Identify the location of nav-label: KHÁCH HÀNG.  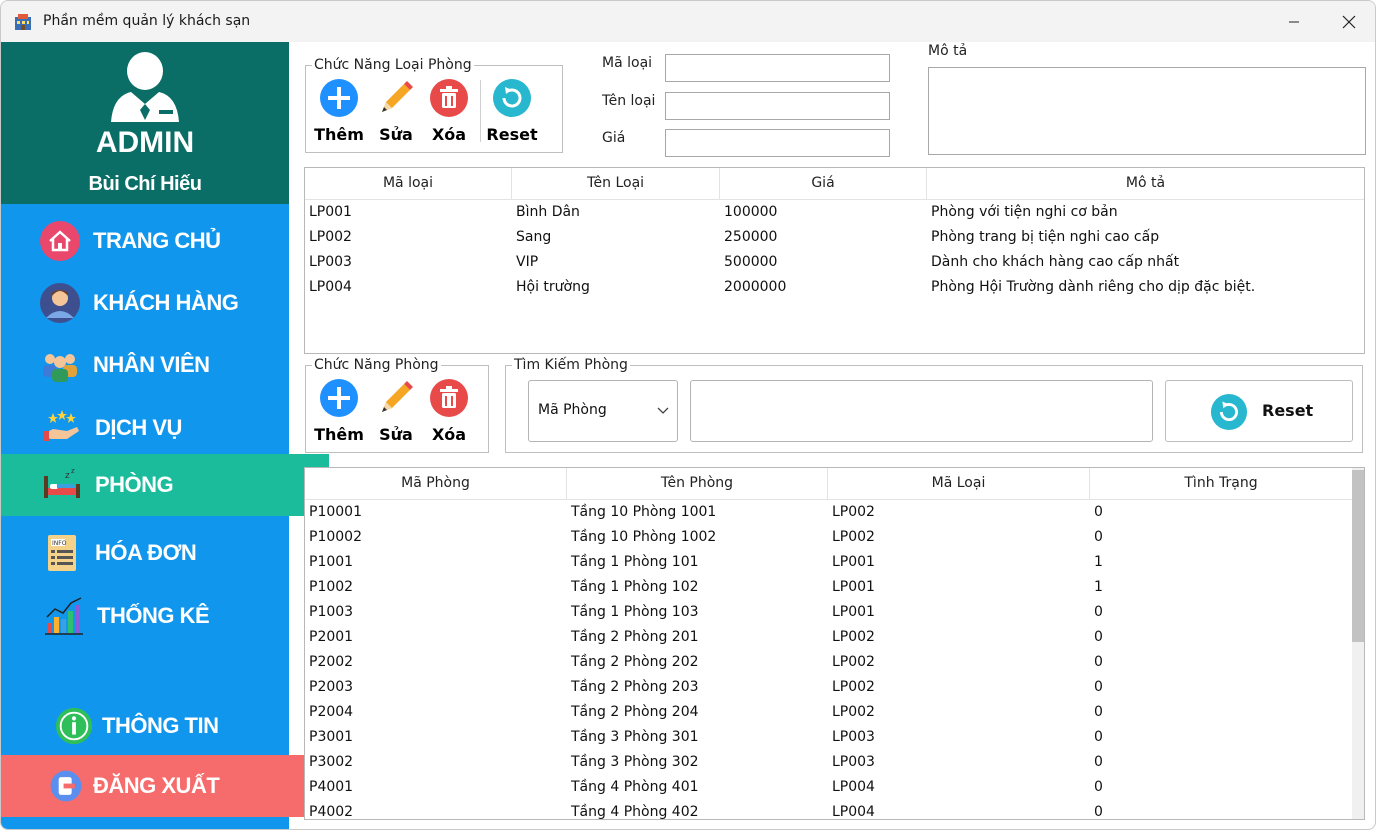
(166, 302).